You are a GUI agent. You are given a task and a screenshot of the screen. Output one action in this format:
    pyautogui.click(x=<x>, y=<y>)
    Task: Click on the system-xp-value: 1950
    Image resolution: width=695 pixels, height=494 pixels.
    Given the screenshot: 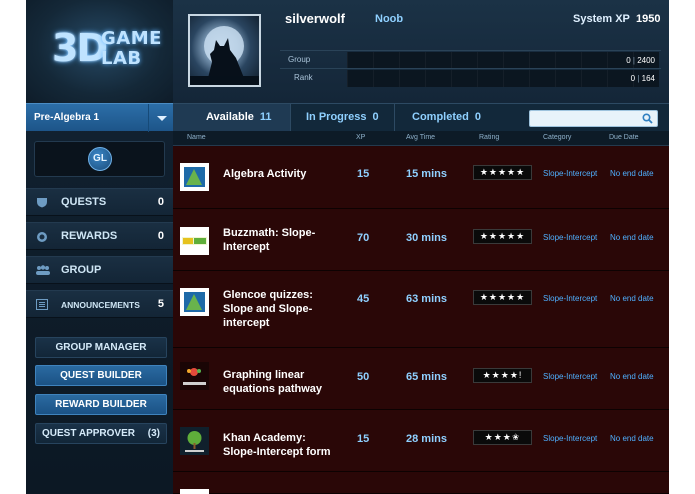 What is the action you would take?
    pyautogui.click(x=648, y=19)
    